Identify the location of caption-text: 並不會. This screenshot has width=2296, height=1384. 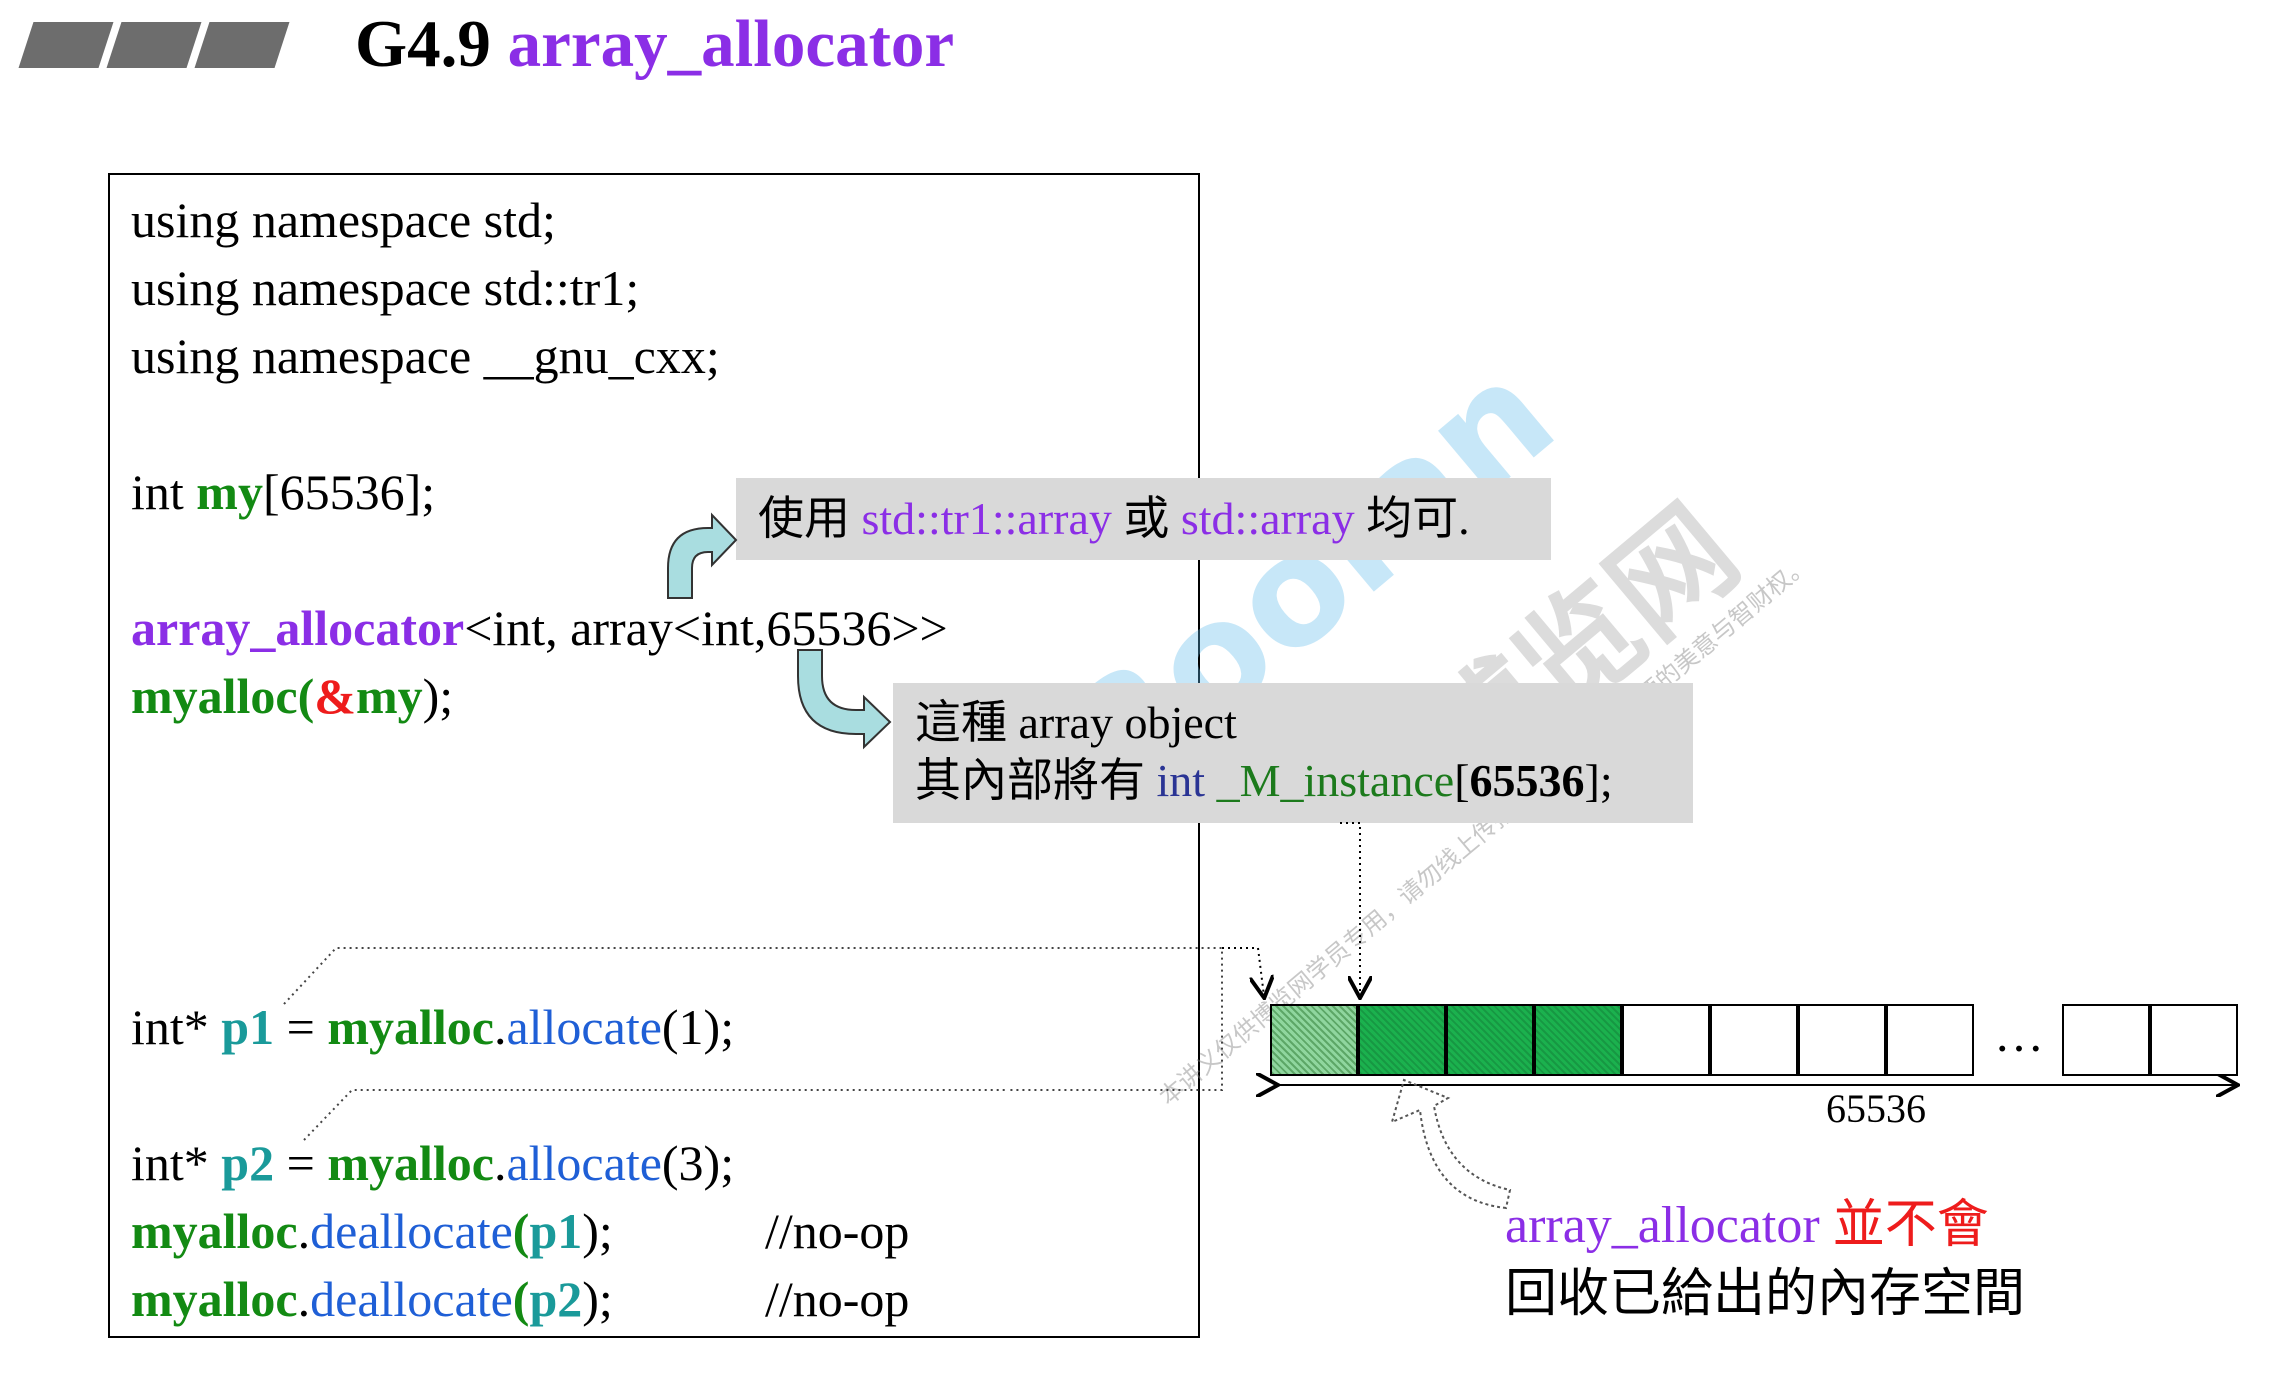
(1904, 1225).